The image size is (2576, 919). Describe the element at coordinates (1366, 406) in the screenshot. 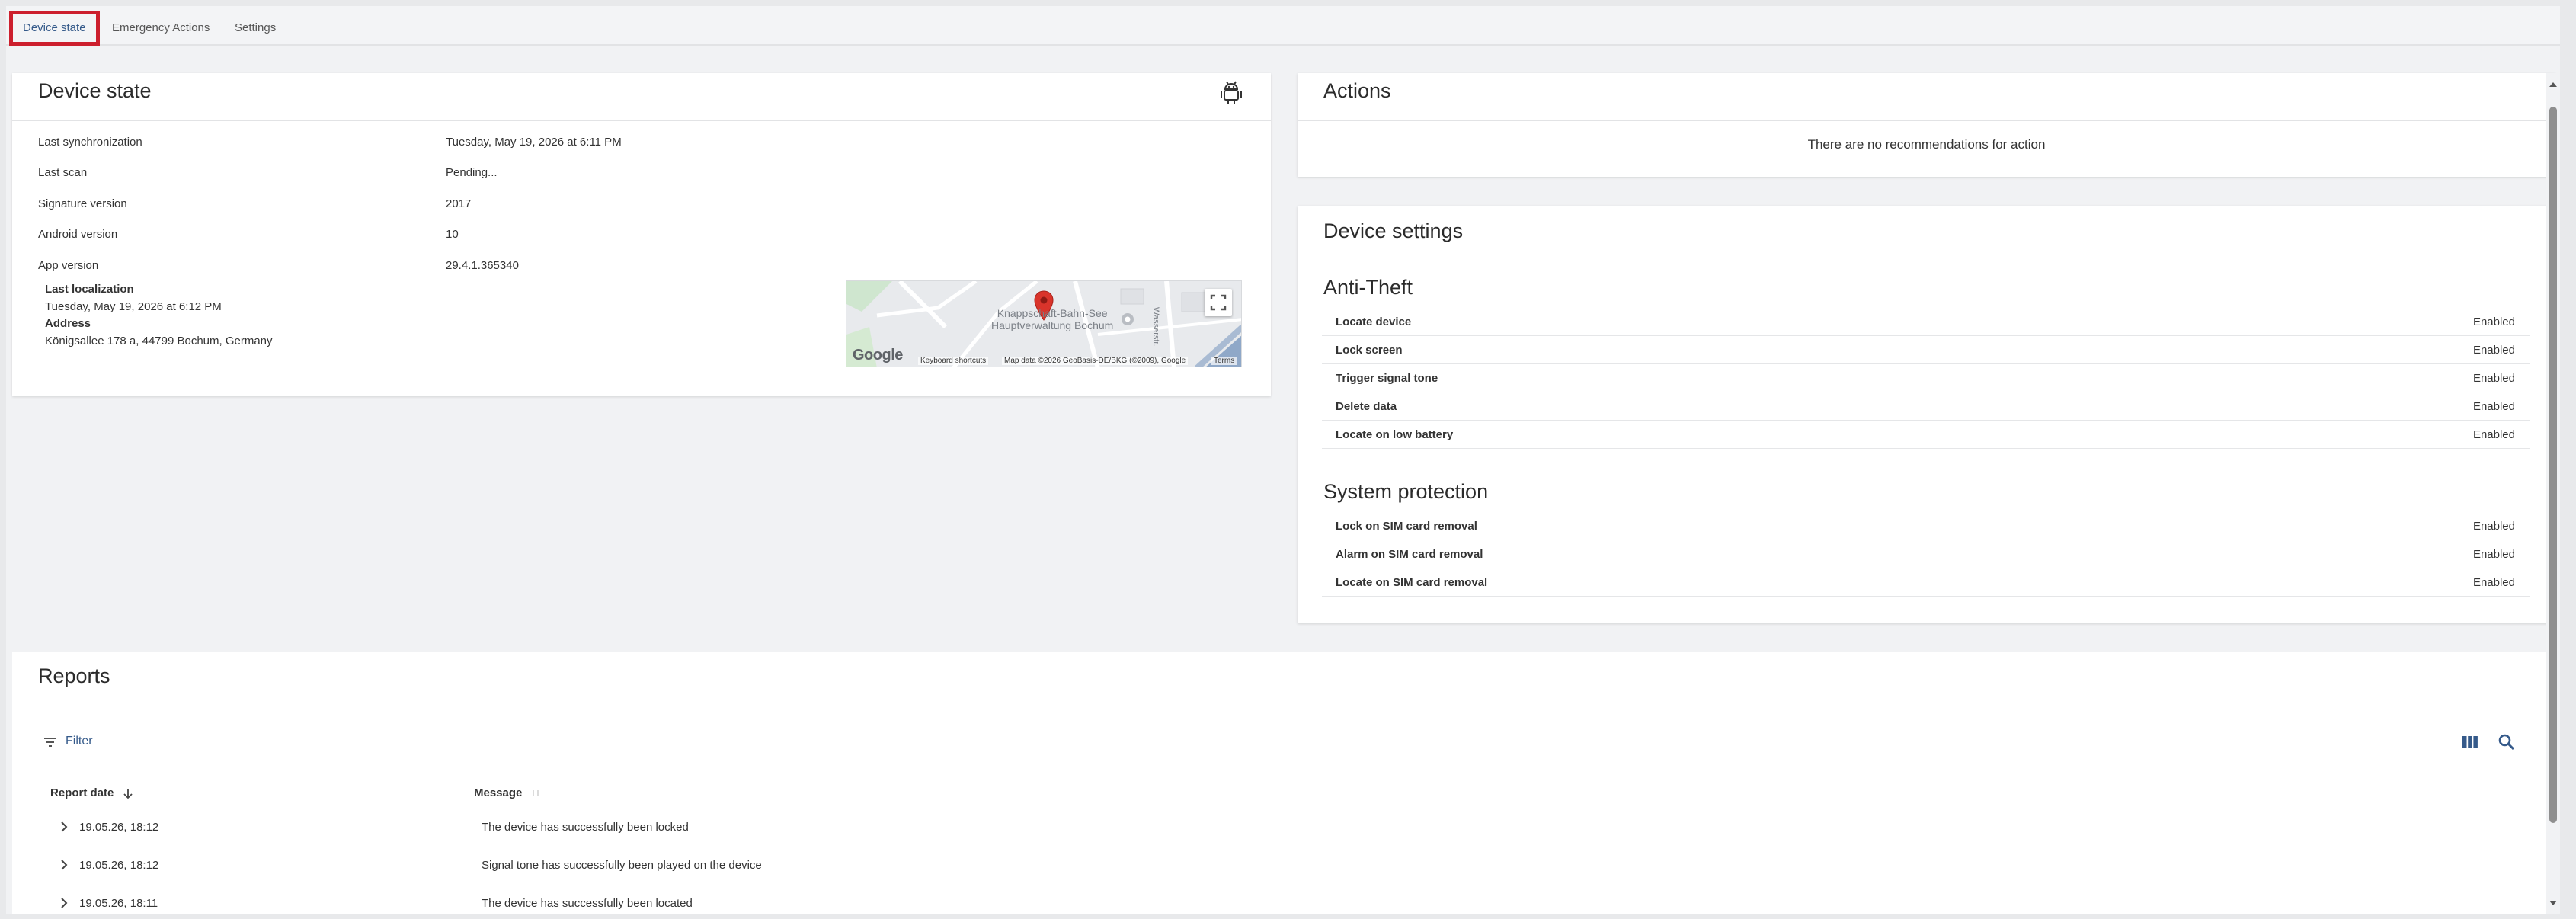

I see `setting-name: Delete data` at that location.